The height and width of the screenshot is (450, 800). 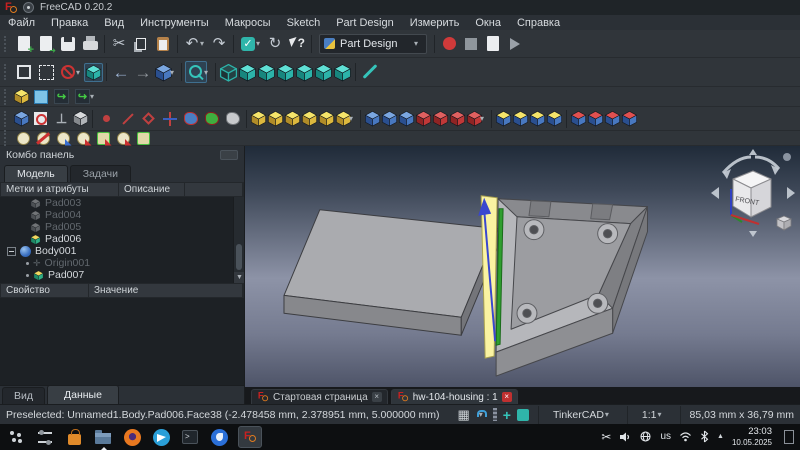 What do you see at coordinates (229, 155) in the screenshot?
I see `panel-detach-button` at bounding box center [229, 155].